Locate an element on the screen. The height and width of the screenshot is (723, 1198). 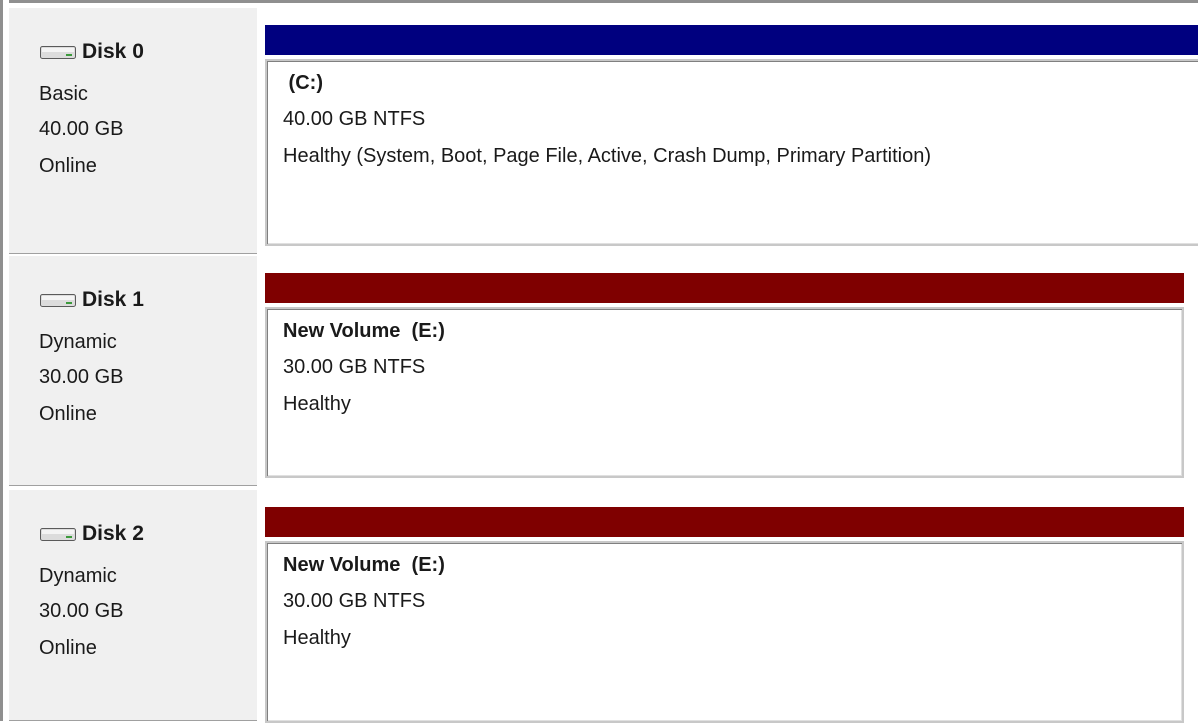
partition-title: (C:) is located at coordinates (303, 83).